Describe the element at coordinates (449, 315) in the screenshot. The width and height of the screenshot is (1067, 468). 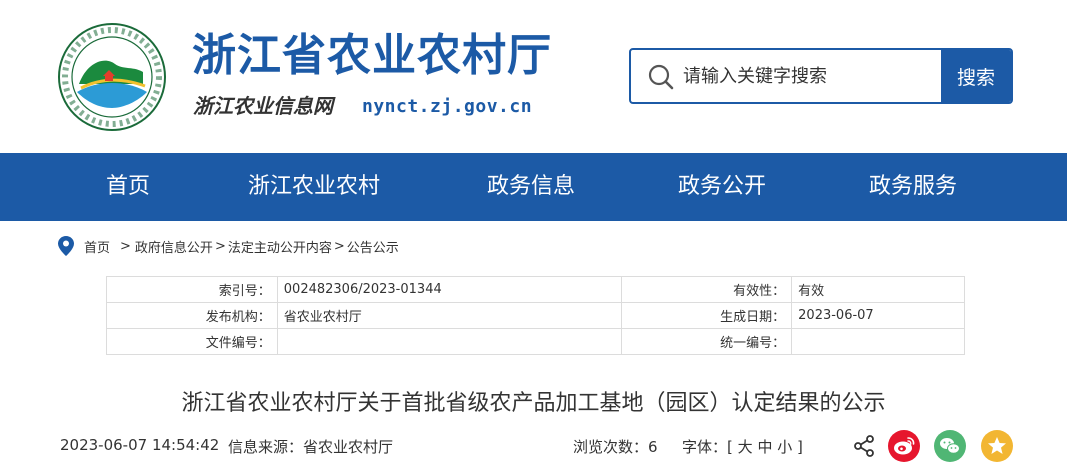
I see `issuer-value: 省农业农村厅` at that location.